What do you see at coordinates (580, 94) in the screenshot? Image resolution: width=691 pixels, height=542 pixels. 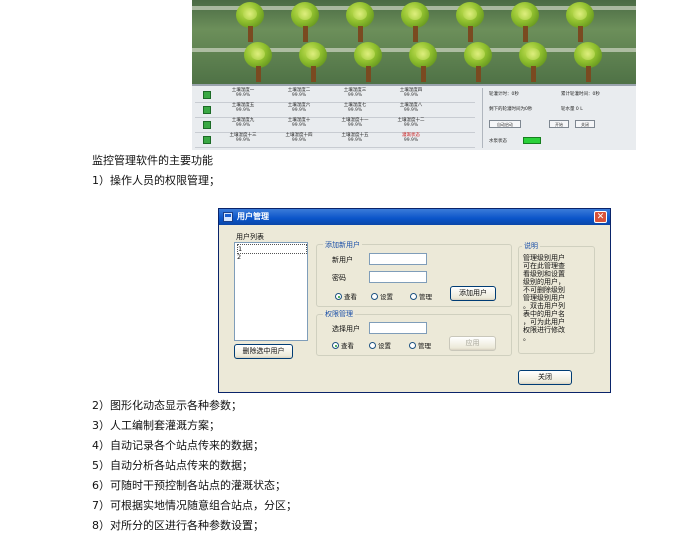 I see `total-time-text: 累计轮灌时间：0秒` at bounding box center [580, 94].